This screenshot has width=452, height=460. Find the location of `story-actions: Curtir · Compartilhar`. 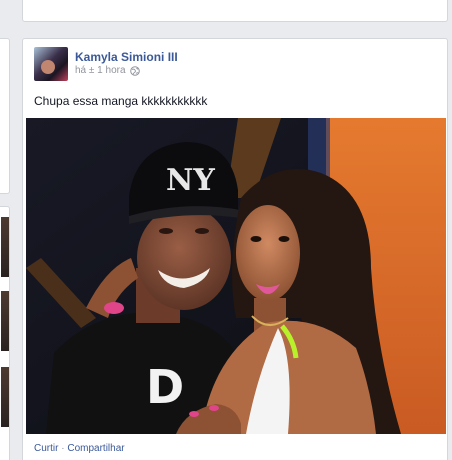

story-actions: Curtir · Compartilhar is located at coordinates (79, 448).